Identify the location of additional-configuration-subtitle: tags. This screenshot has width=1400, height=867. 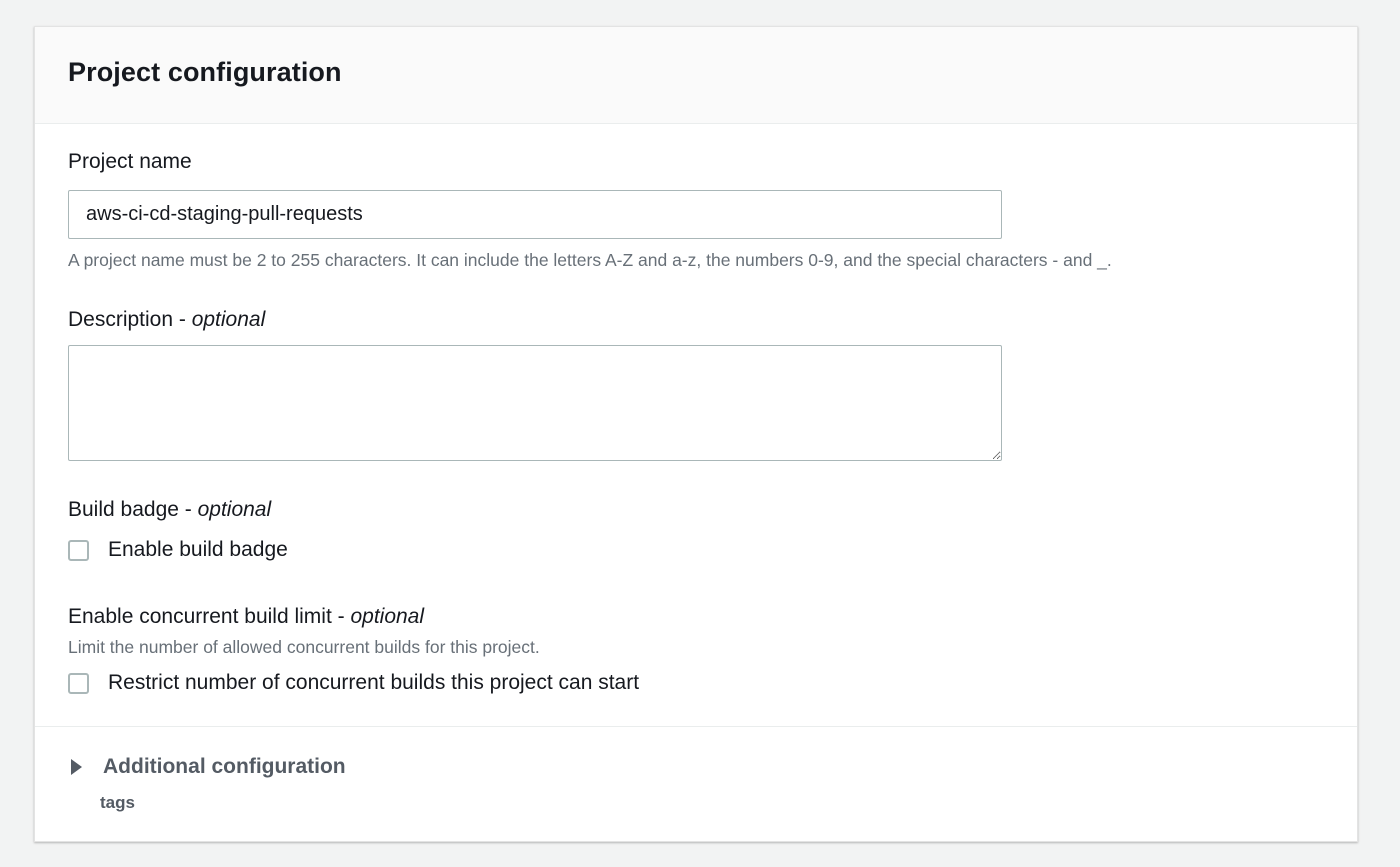
(117, 802).